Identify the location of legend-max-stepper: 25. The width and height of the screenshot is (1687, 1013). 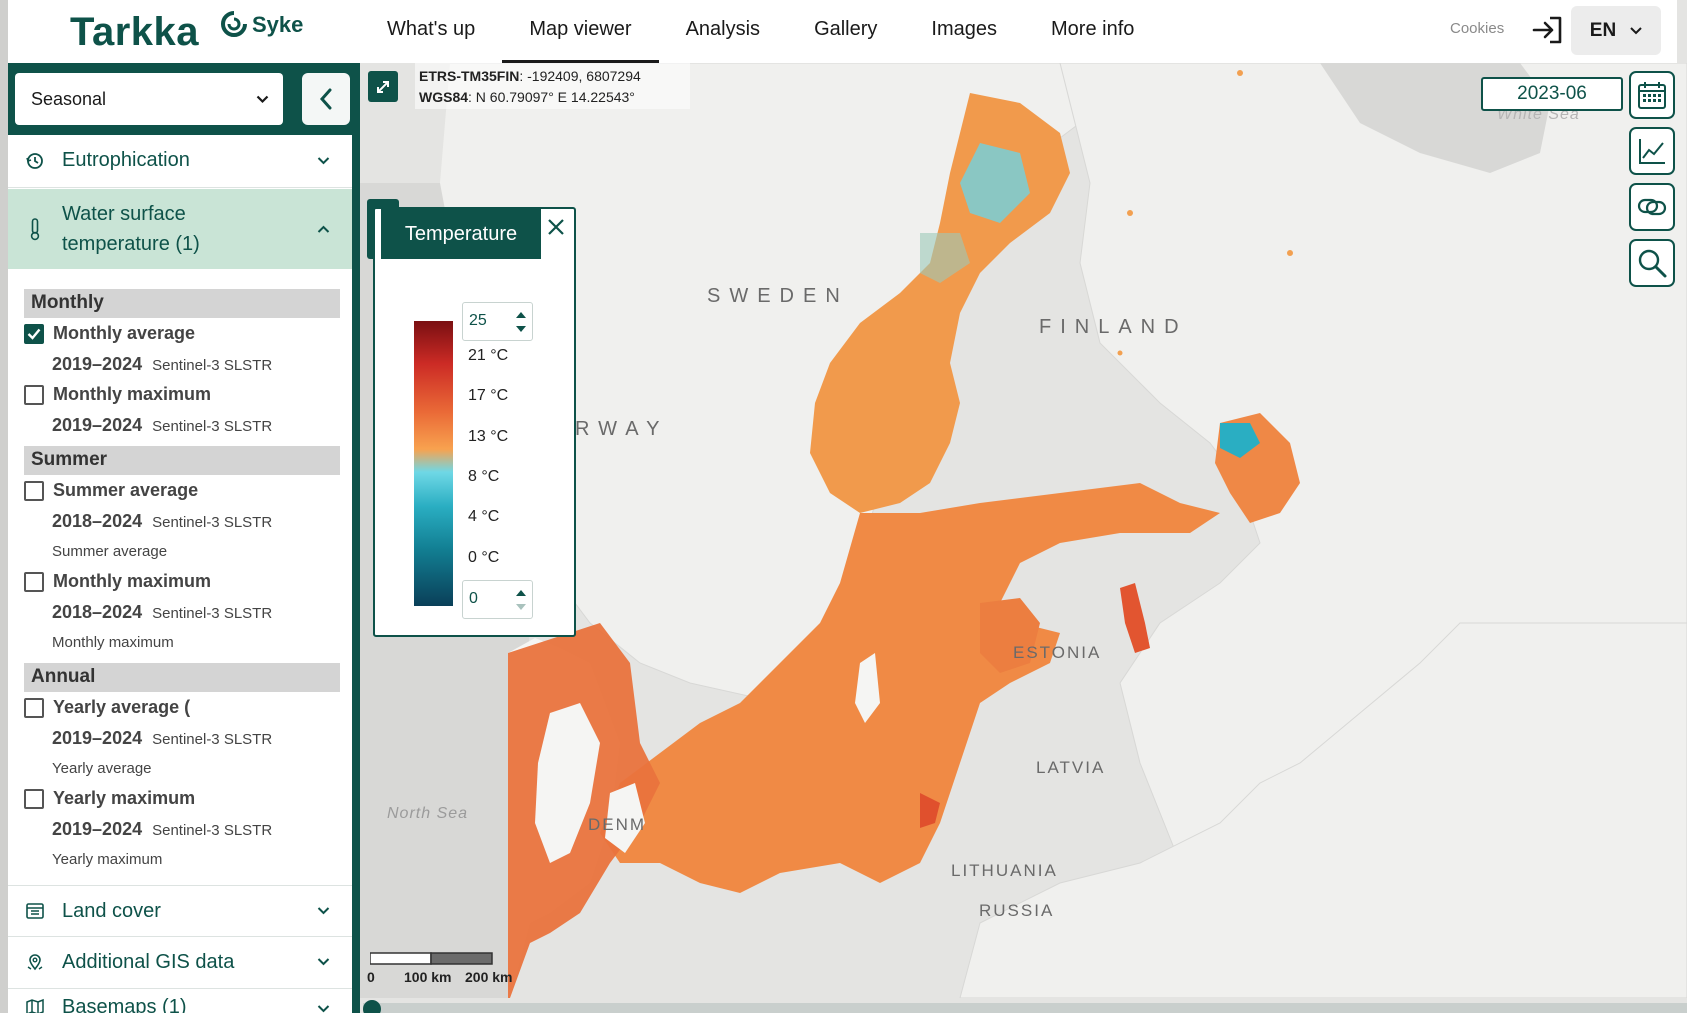
(497, 321).